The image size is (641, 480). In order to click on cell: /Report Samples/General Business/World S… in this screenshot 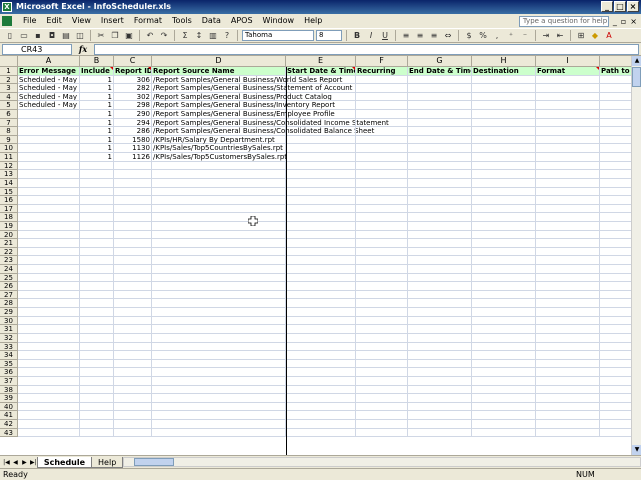, I will do `click(247, 80)`.